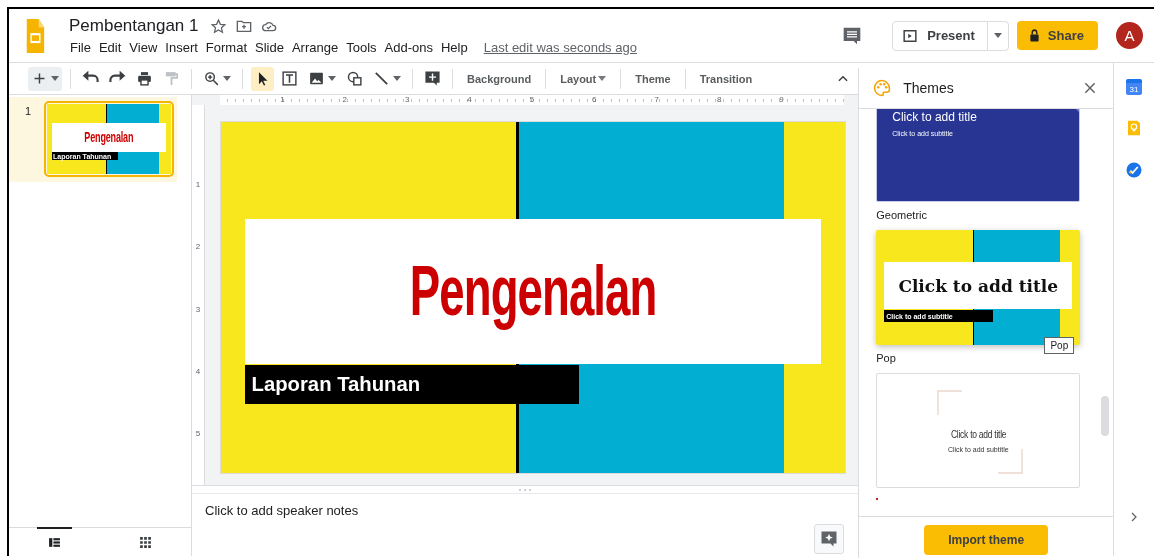 The height and width of the screenshot is (558, 1154). What do you see at coordinates (282, 529) in the screenshot?
I see `speaker-notes-field: Click to add speaker notes` at bounding box center [282, 529].